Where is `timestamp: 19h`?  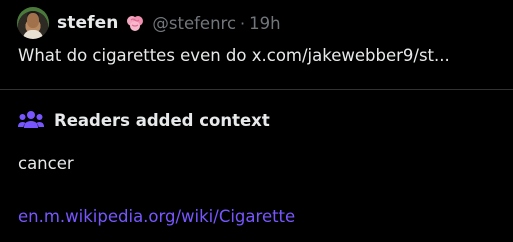
timestamp: 19h is located at coordinates (264, 23).